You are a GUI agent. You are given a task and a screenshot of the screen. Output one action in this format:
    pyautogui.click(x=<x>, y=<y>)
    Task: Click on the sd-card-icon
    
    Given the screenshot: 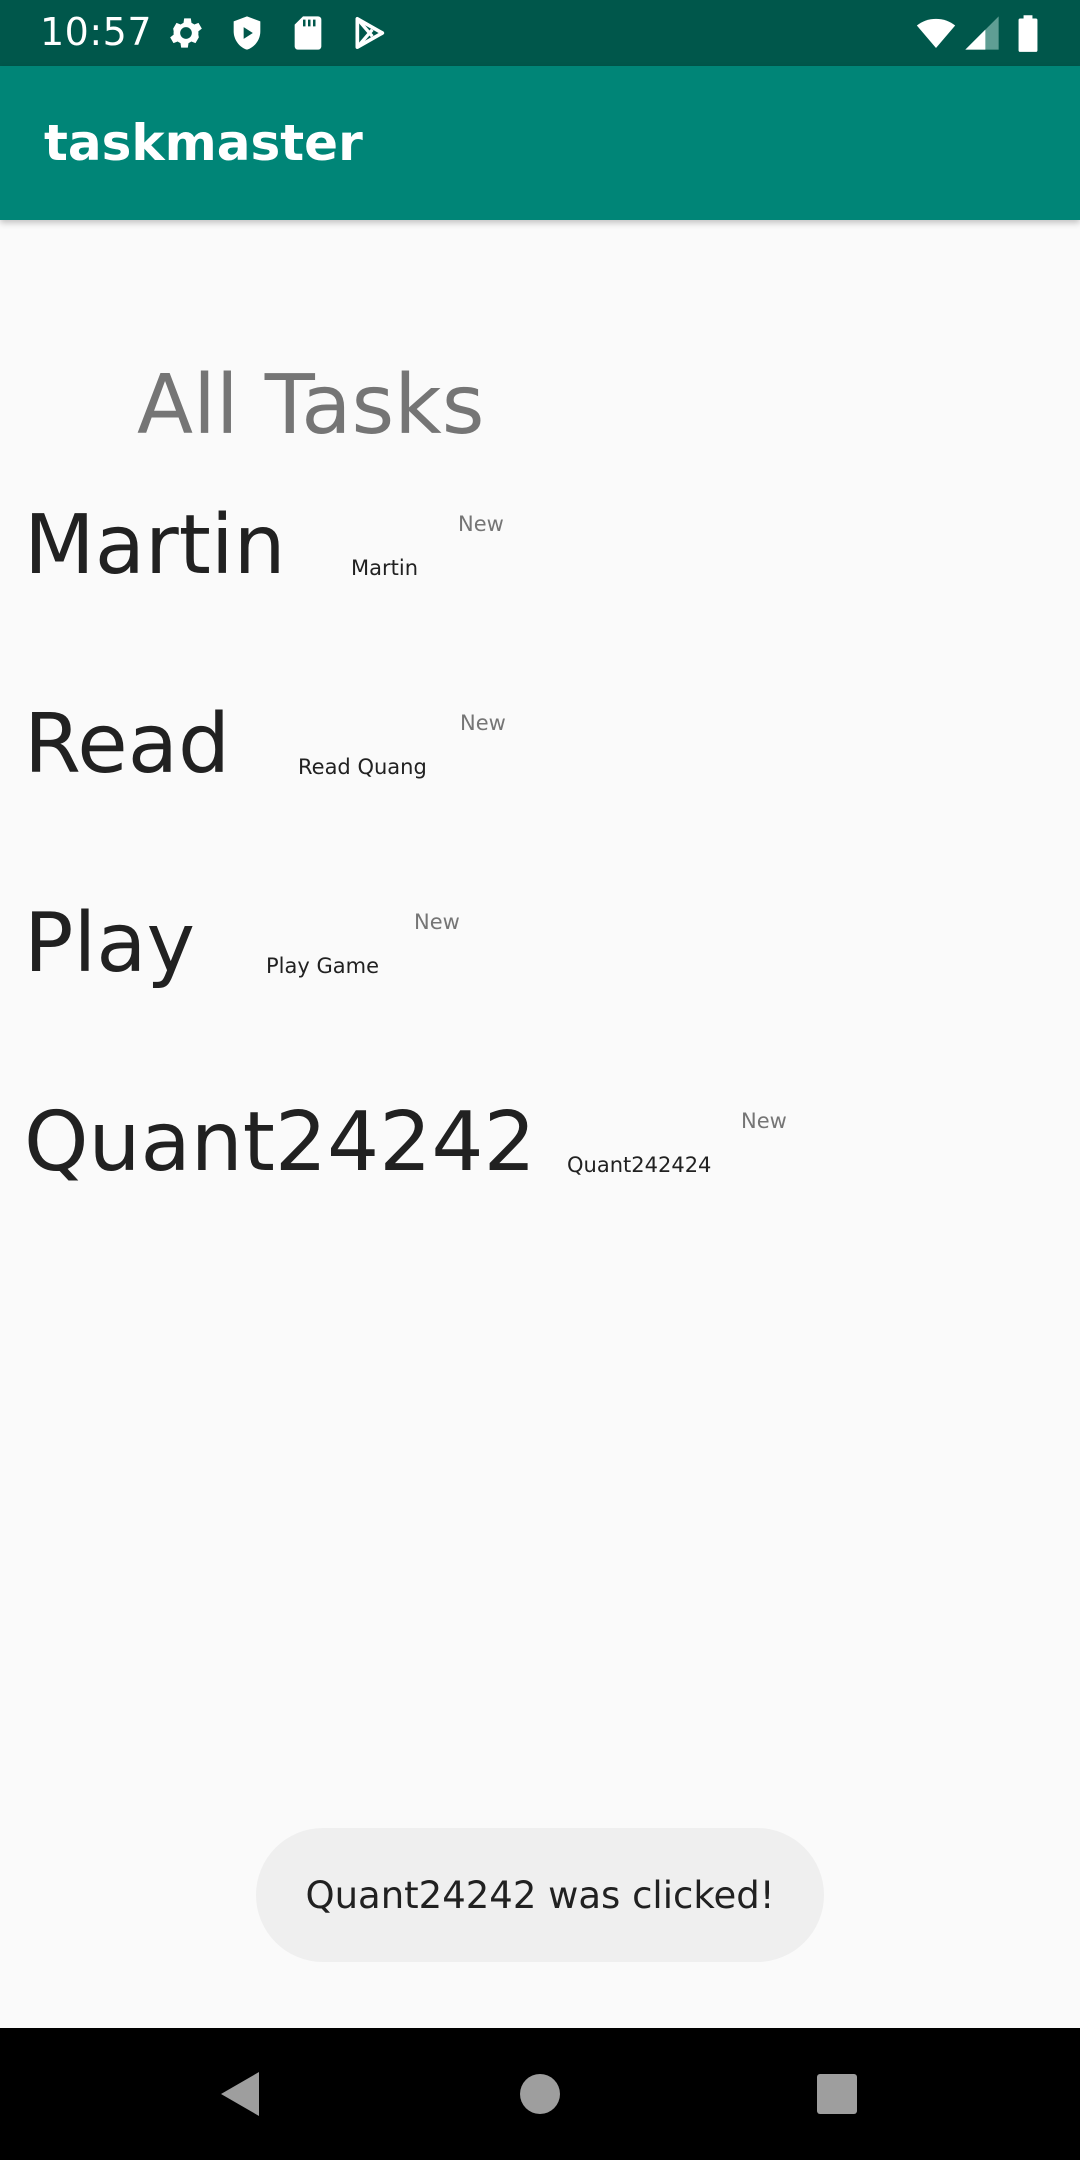 What is the action you would take?
    pyautogui.click(x=308, y=33)
    